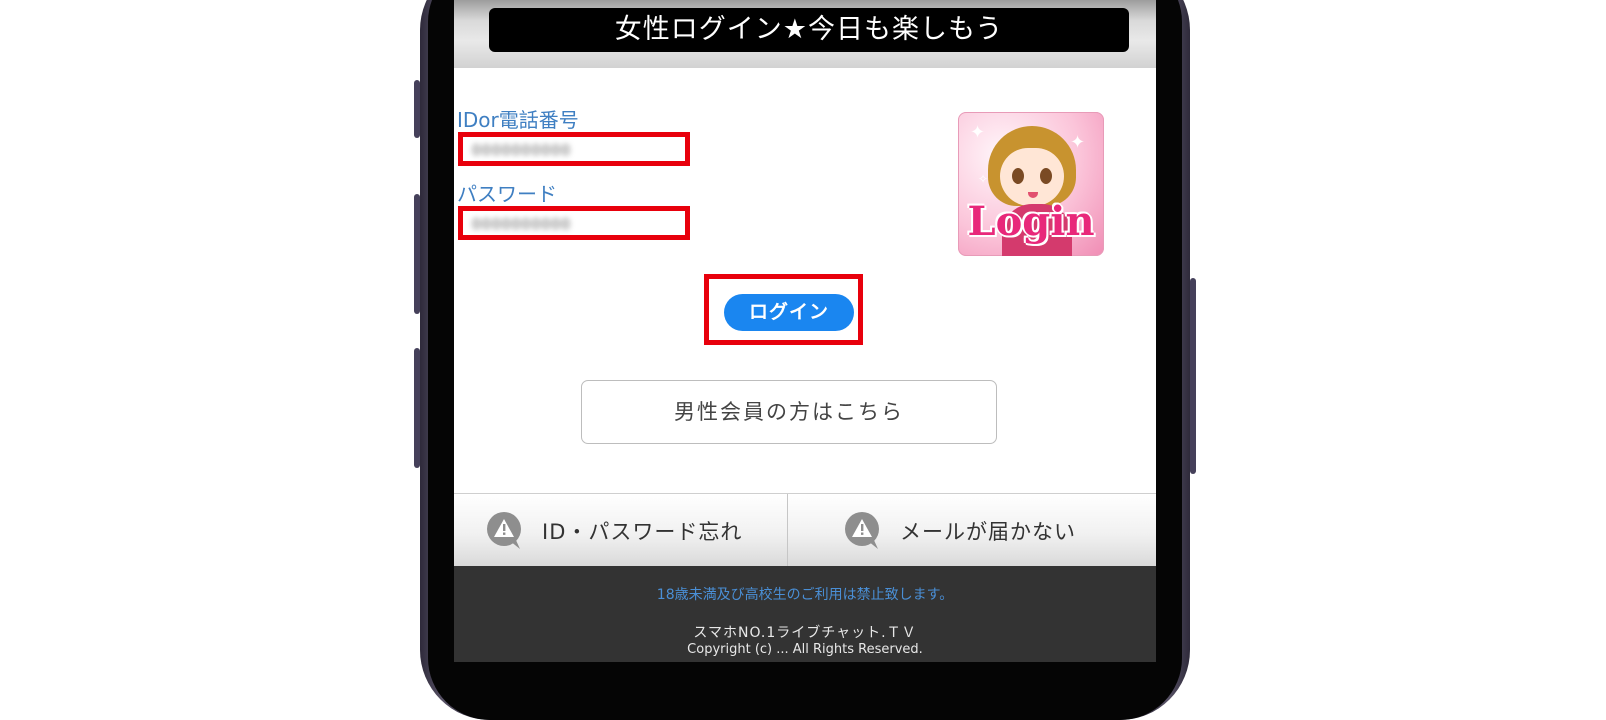 The image size is (1606, 720). I want to click on sparkle-icon: ✧, so click(983, 179).